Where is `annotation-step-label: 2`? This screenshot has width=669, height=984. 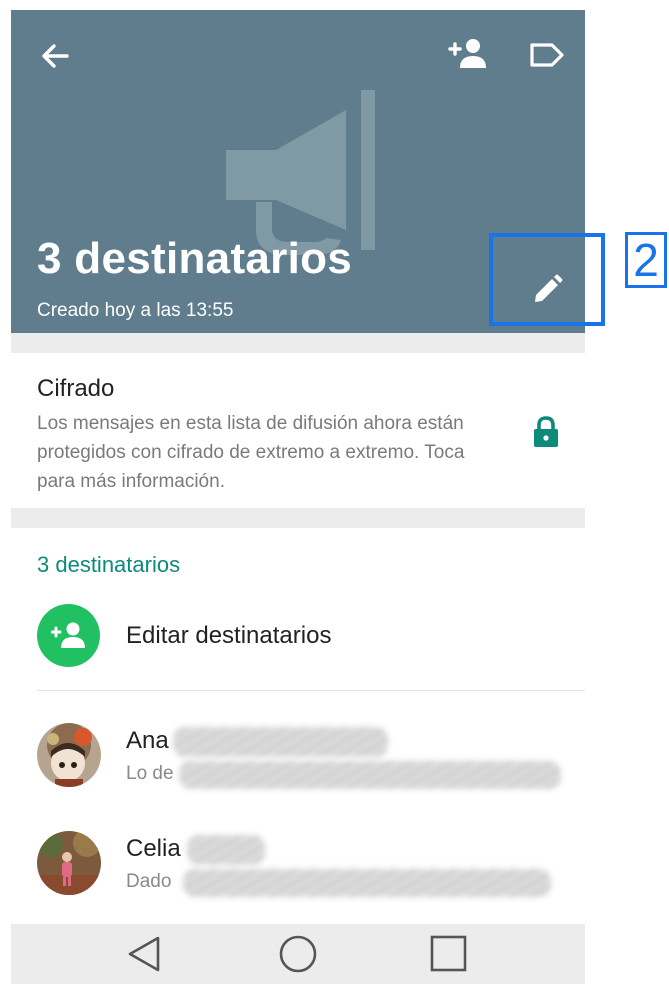
annotation-step-label: 2 is located at coordinates (646, 260).